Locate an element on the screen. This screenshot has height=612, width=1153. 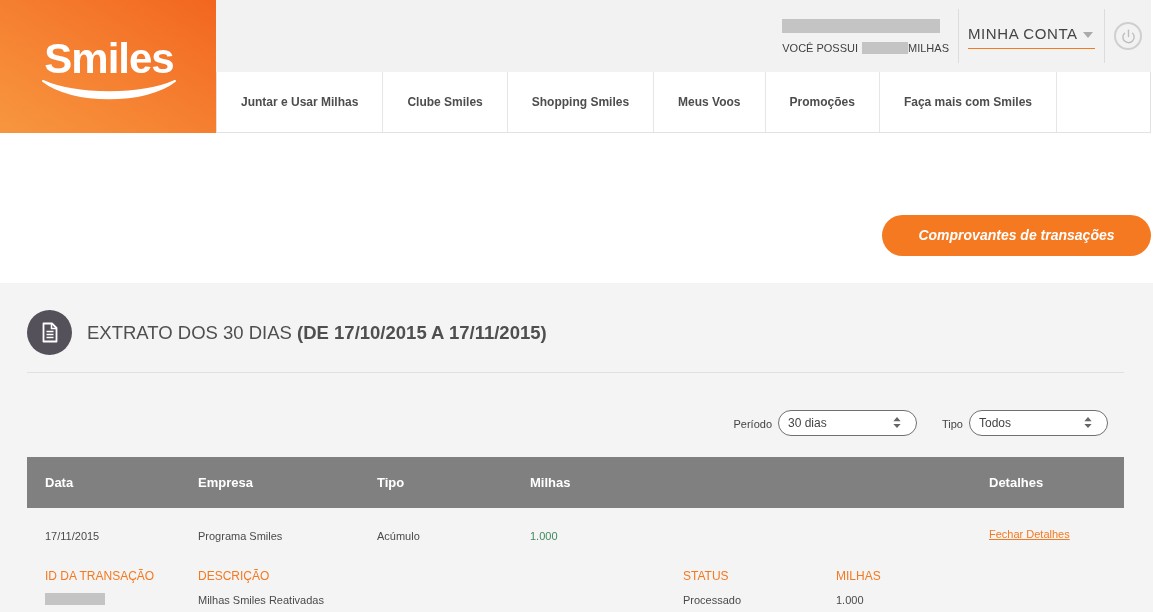
table-cell-text: Acúmulo is located at coordinates (398, 536).